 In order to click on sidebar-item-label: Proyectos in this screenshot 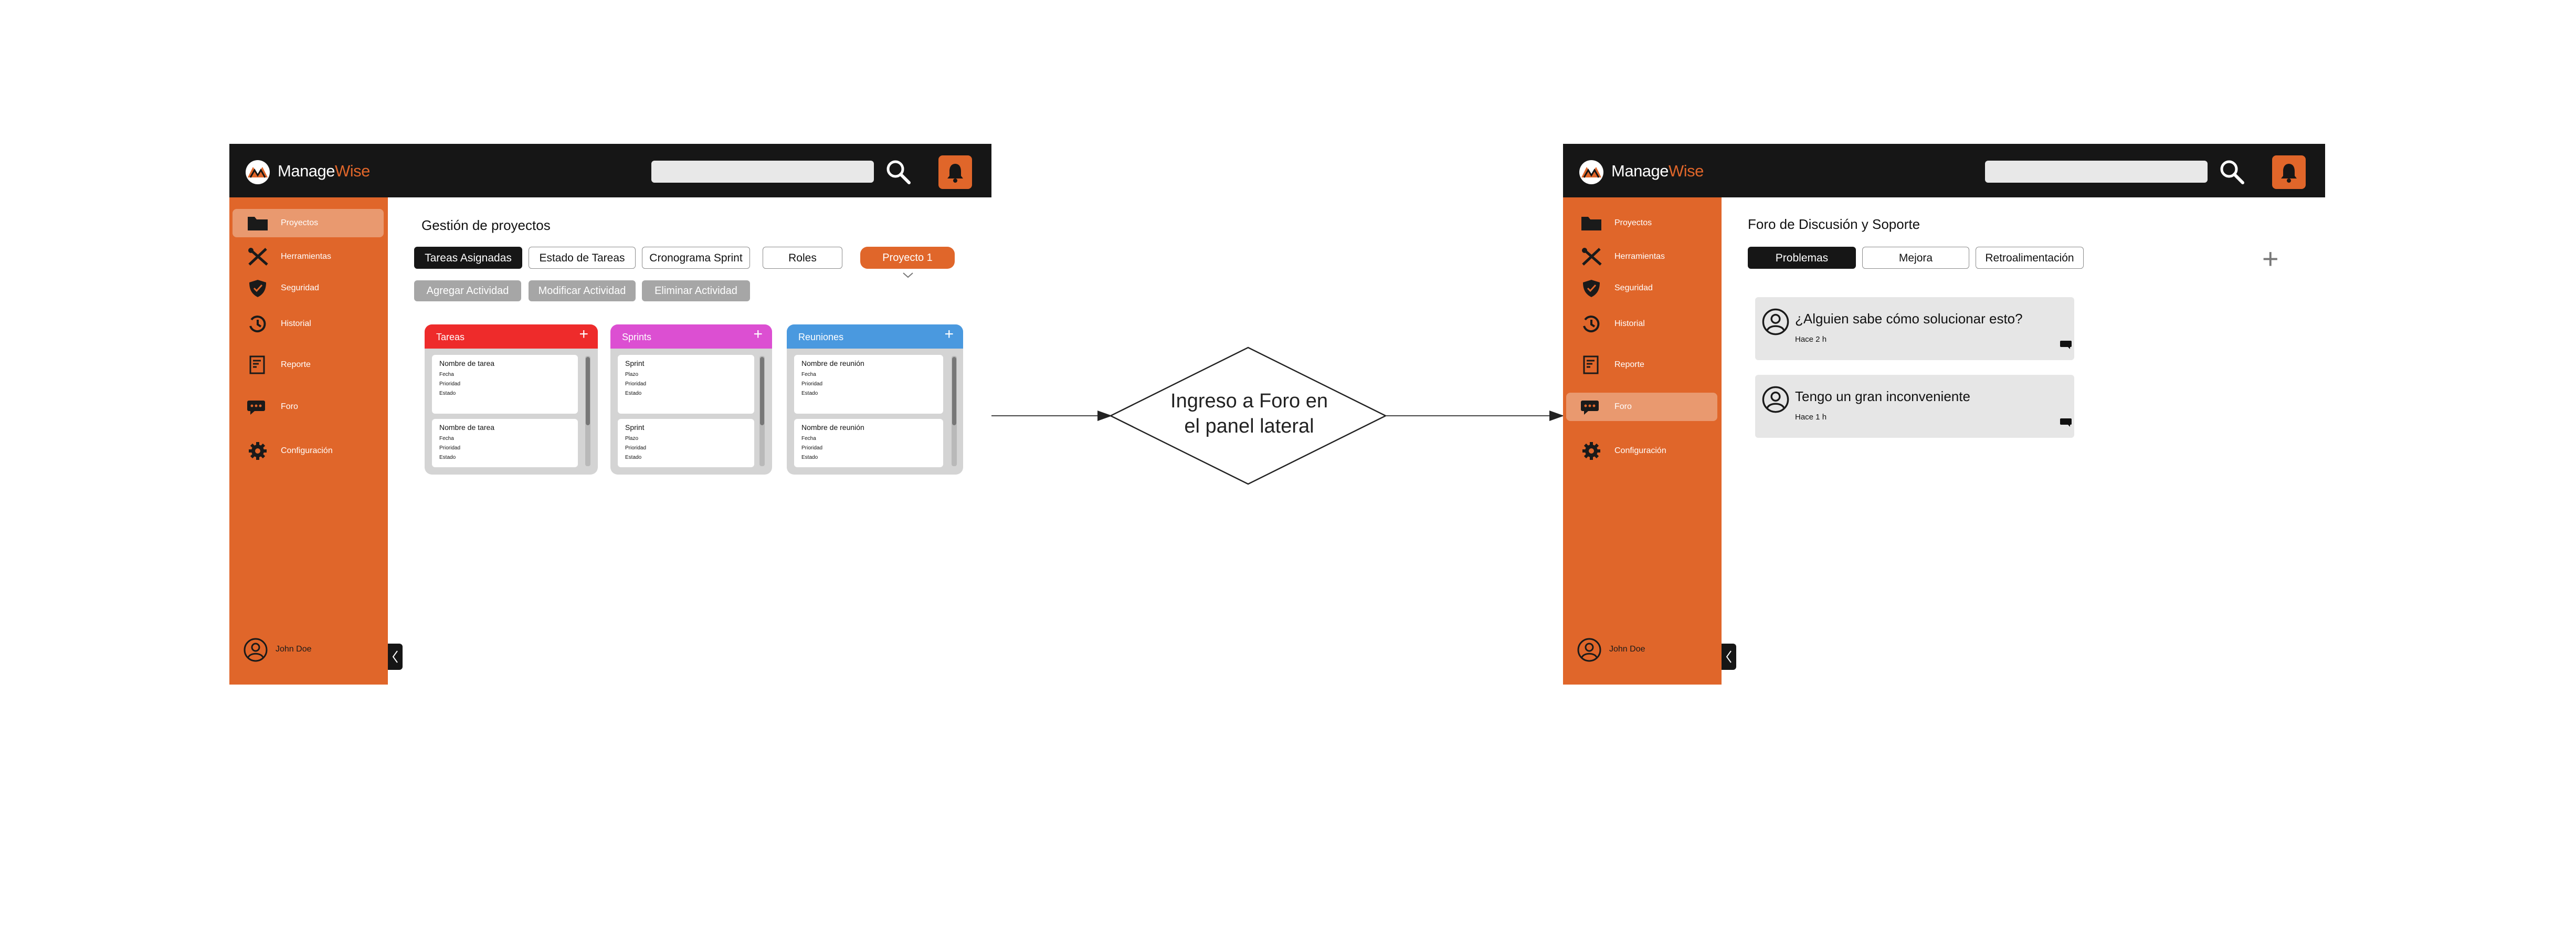, I will do `click(1633, 223)`.